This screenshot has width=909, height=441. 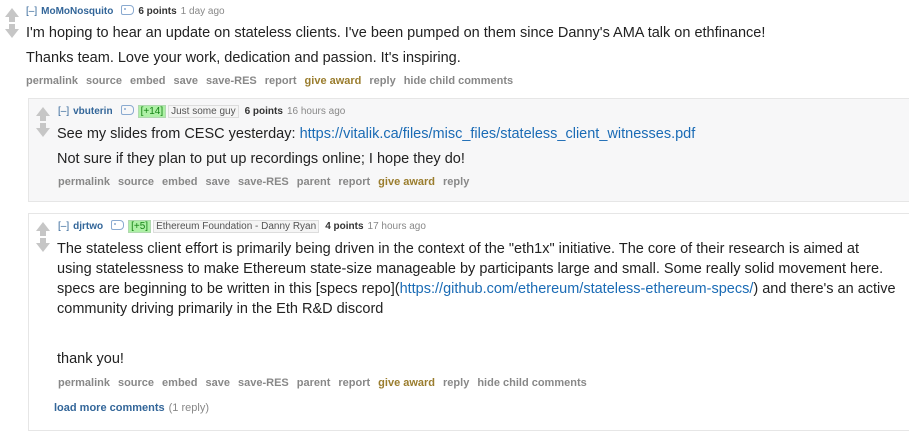 What do you see at coordinates (92, 111) in the screenshot?
I see `author-link: vbuterin` at bounding box center [92, 111].